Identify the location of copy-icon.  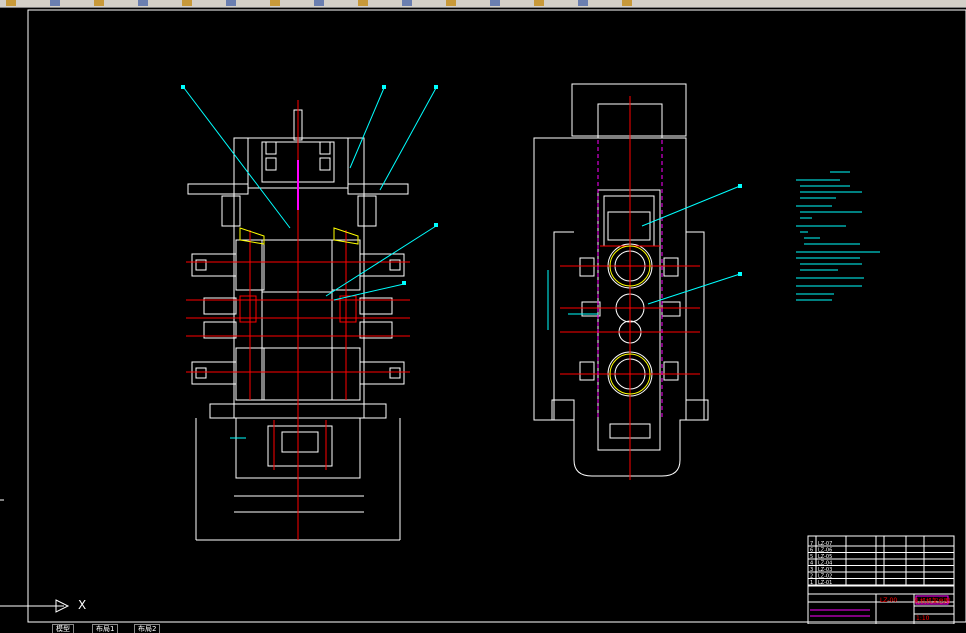
(451, 3).